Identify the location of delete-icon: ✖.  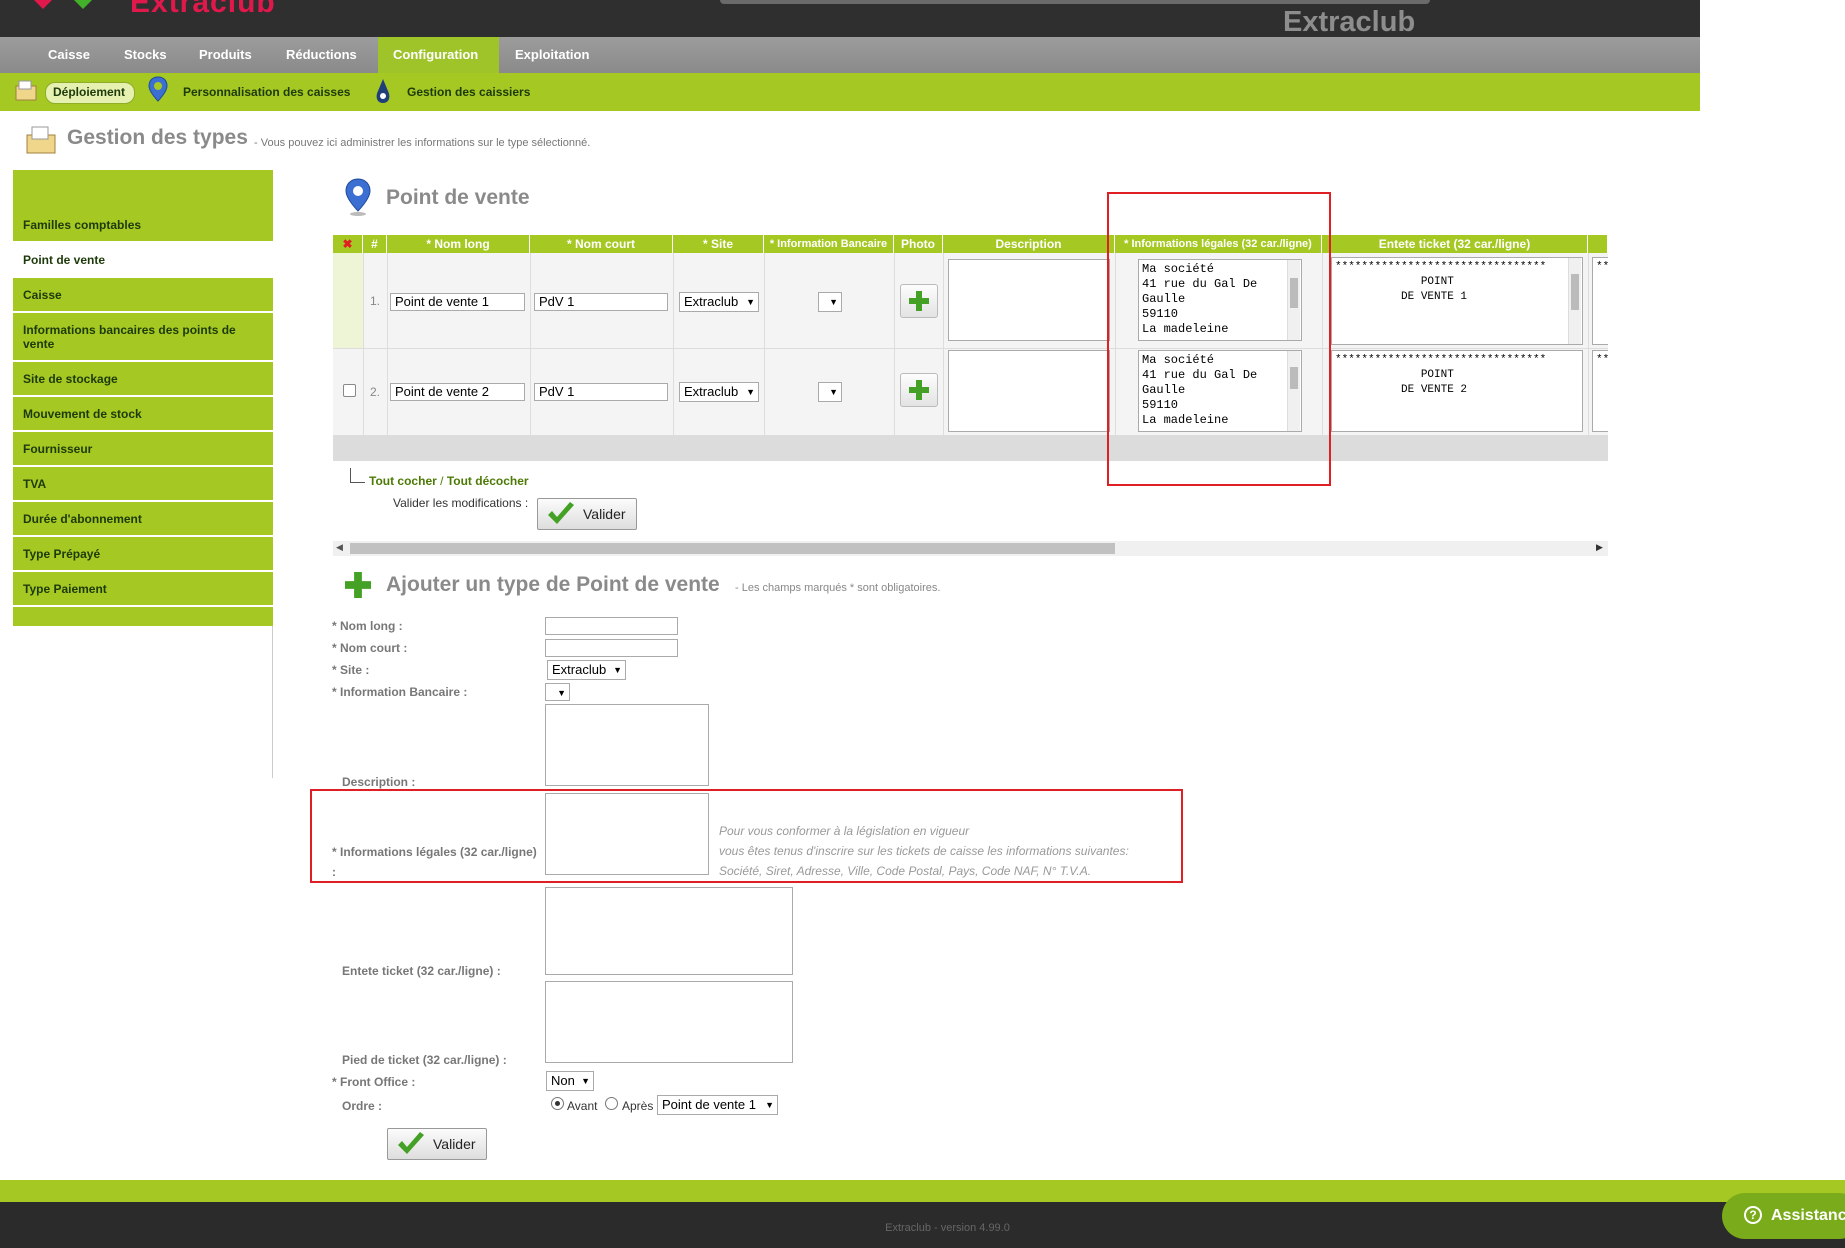
(347, 244).